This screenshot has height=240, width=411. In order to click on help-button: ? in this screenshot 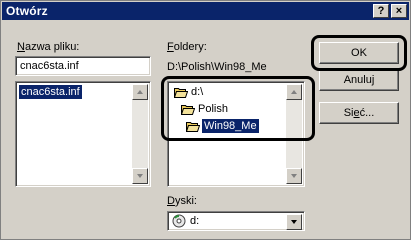, I will do `click(381, 11)`.